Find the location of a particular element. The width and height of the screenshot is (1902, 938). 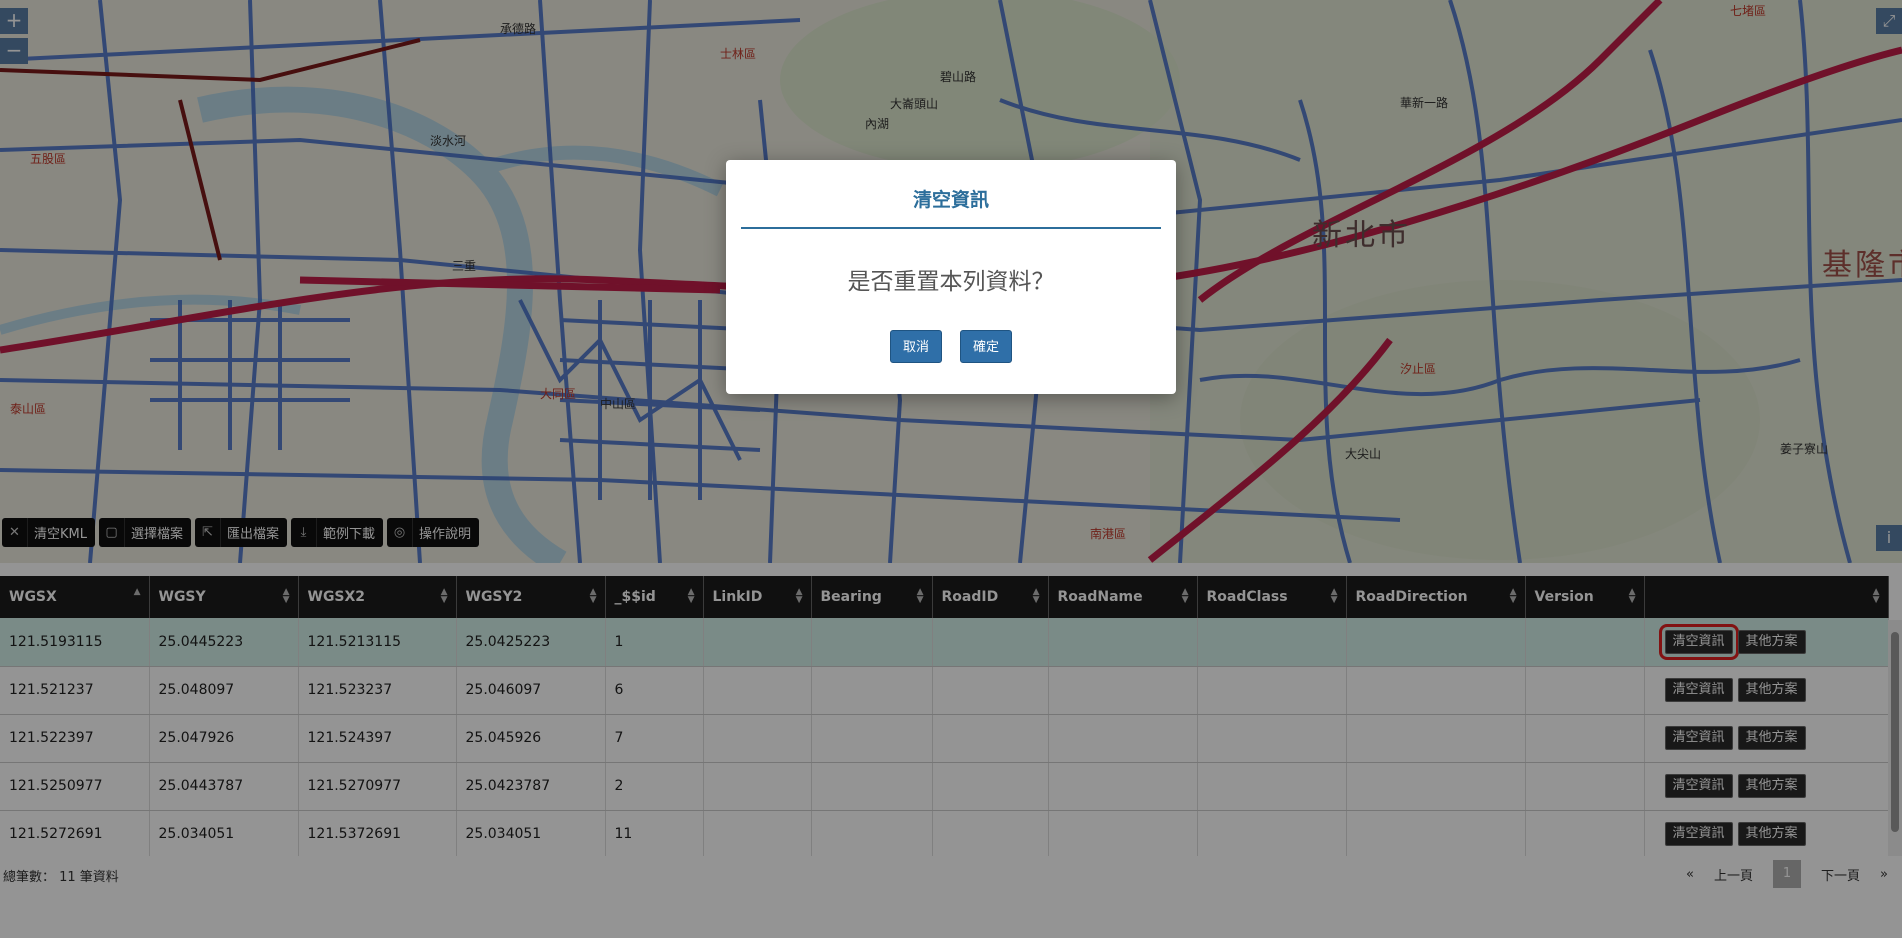

confirm-button: 確定 is located at coordinates (986, 346).